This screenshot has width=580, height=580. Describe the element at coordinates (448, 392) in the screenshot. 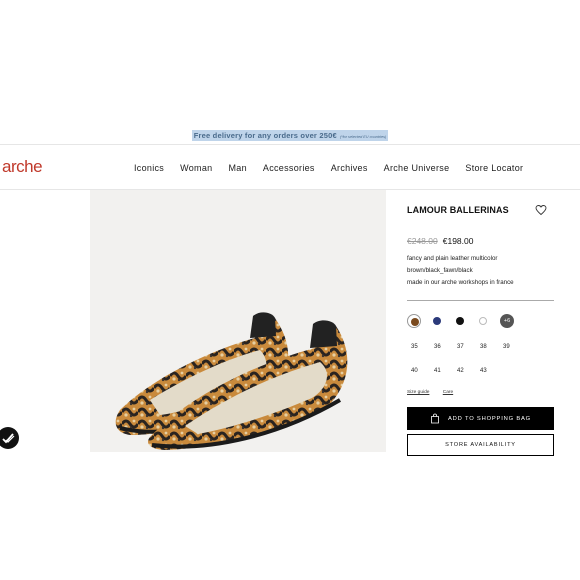

I see `care-link: Care` at that location.